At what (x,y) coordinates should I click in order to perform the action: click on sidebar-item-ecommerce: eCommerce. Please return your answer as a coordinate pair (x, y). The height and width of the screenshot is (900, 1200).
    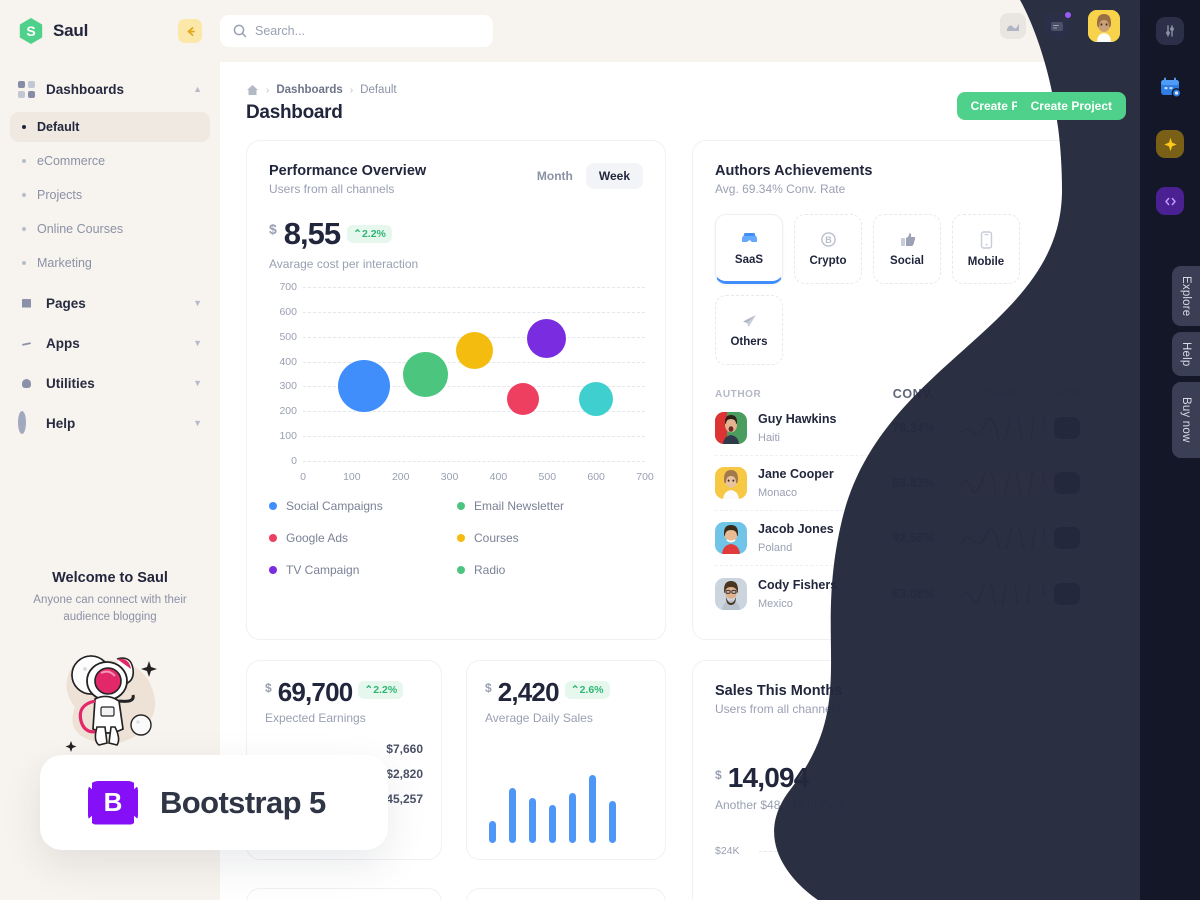
    Looking at the image, I should click on (110, 161).